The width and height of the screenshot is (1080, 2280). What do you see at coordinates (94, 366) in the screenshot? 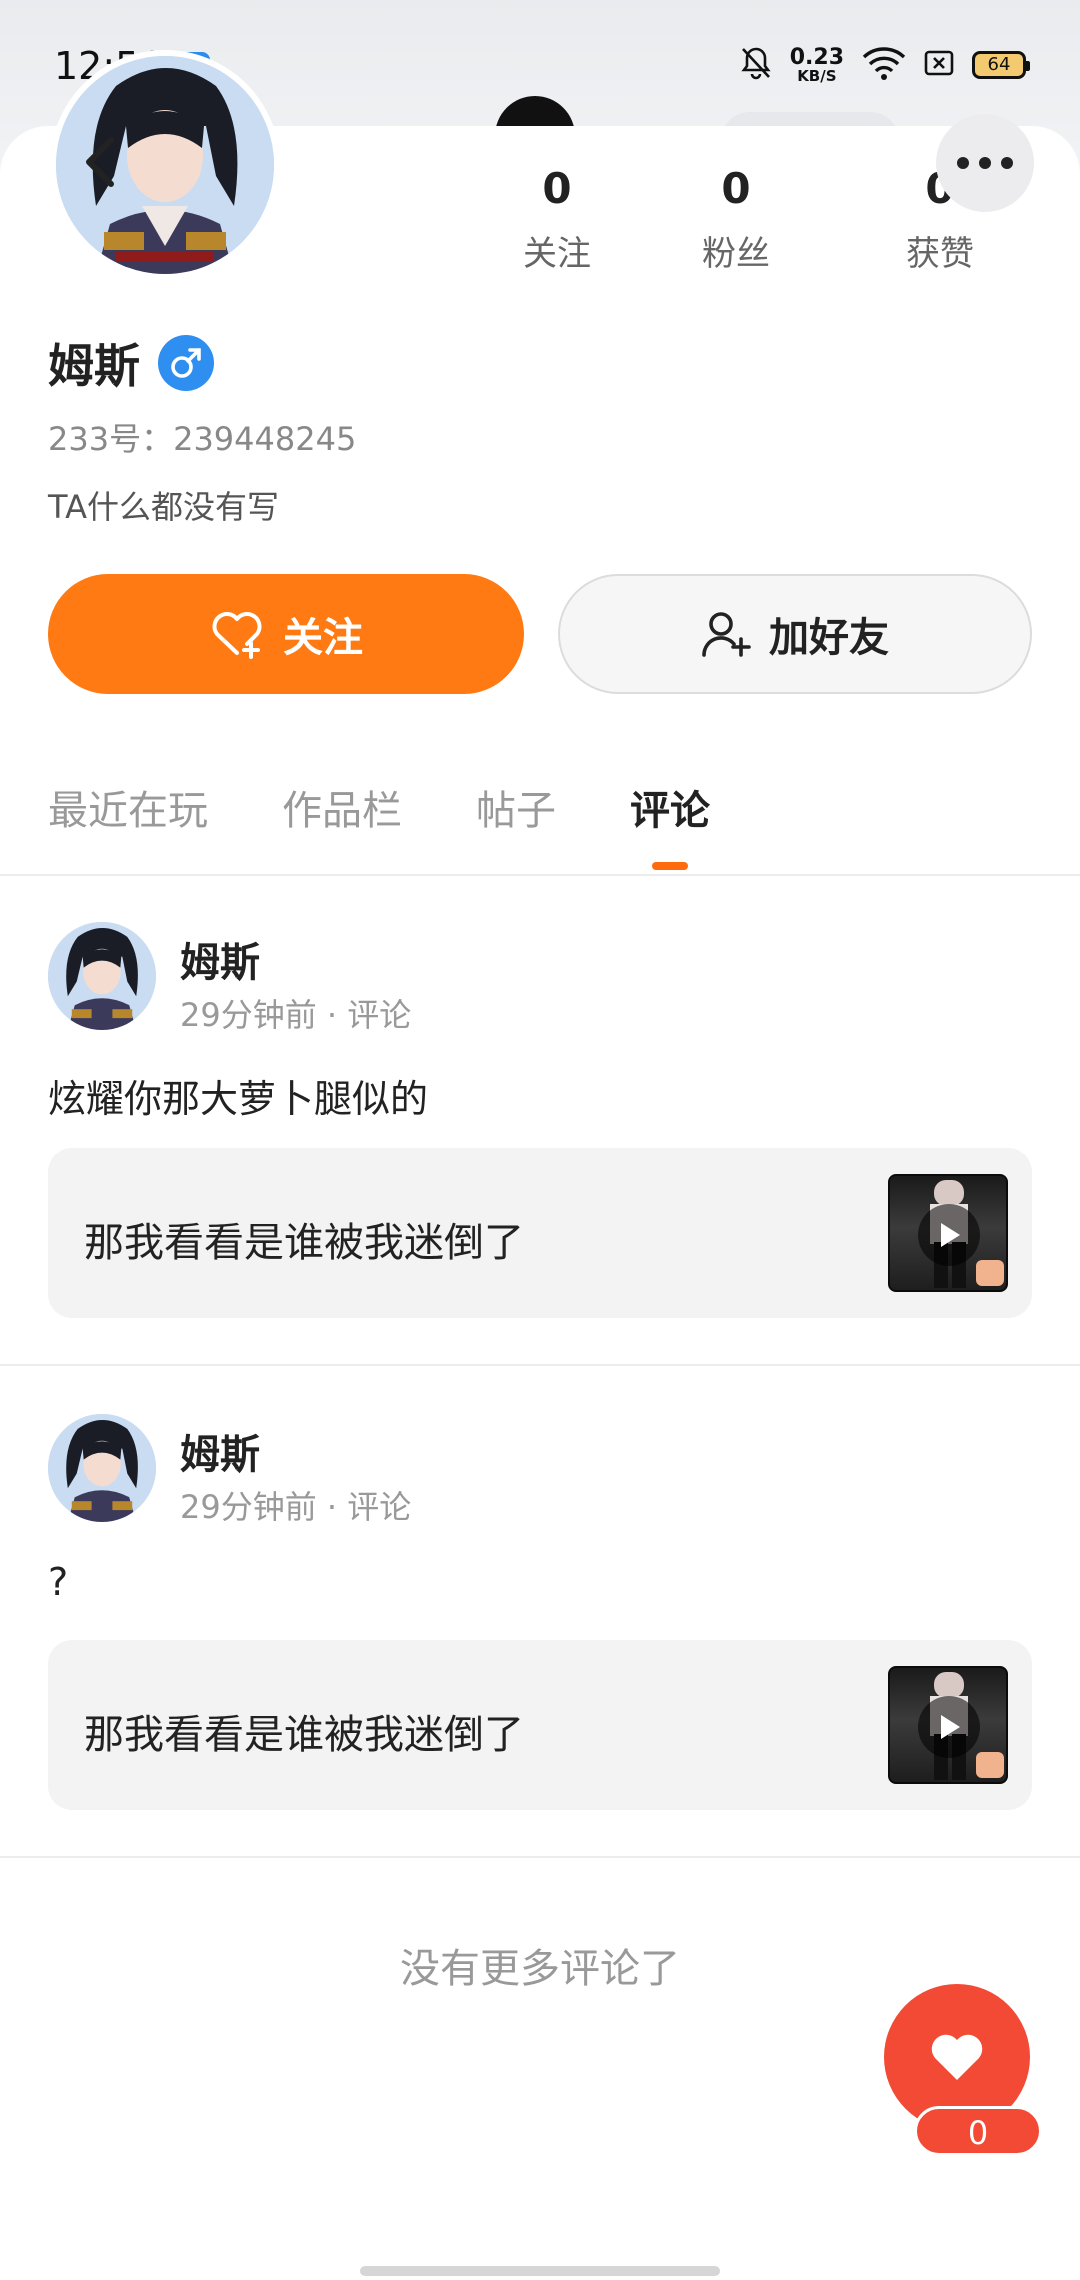
I see `username: 姆斯` at bounding box center [94, 366].